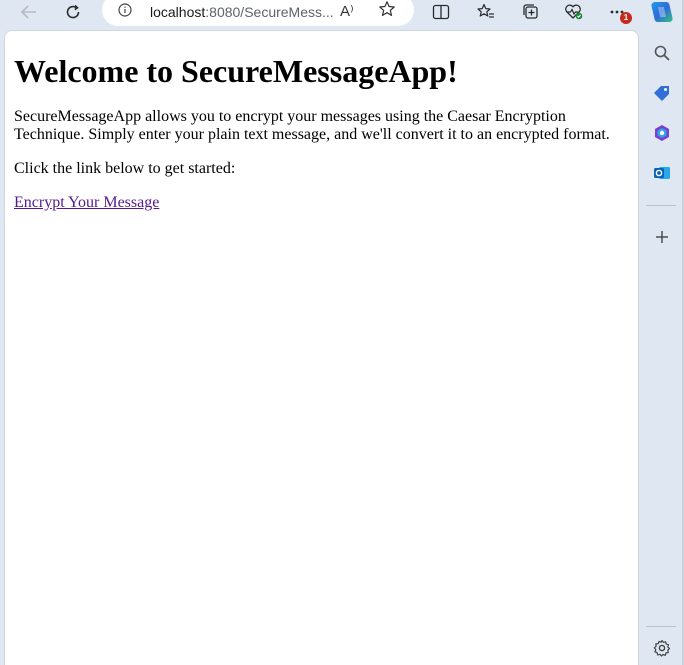 The height and width of the screenshot is (665, 684). Describe the element at coordinates (73, 12) in the screenshot. I see `refresh-icon` at that location.